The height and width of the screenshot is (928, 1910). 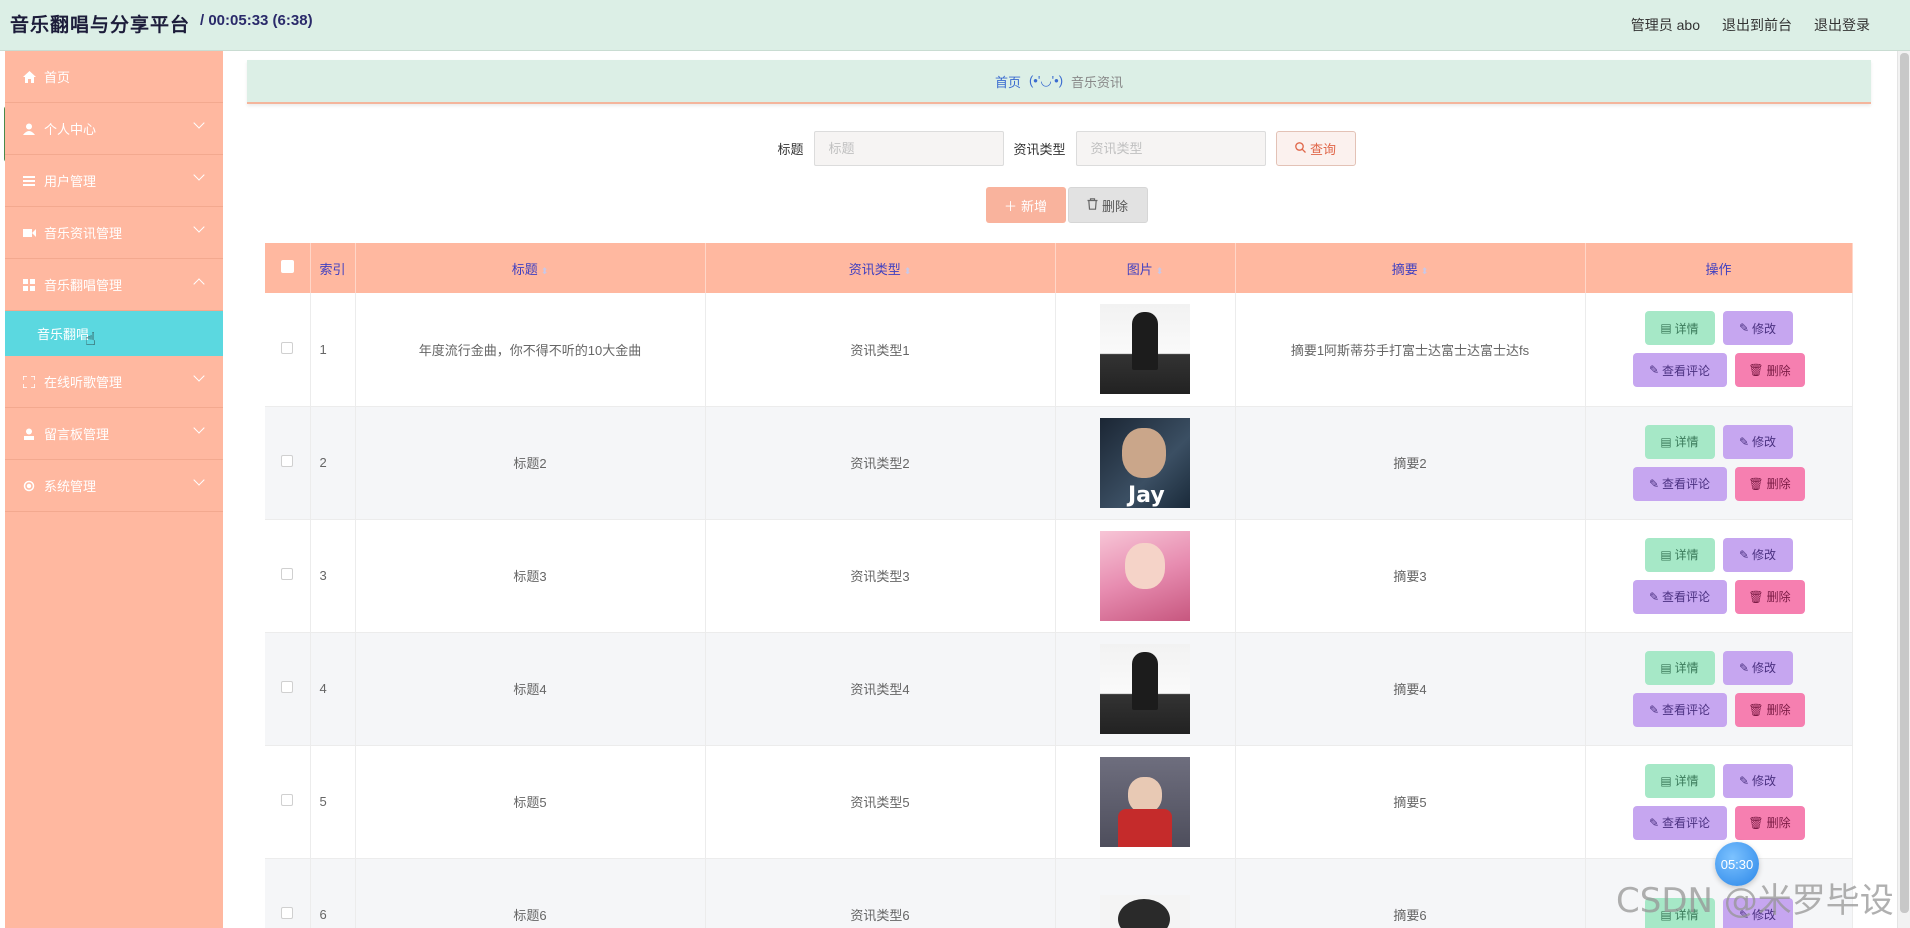 What do you see at coordinates (1410, 689) in the screenshot?
I see `row-summary: 摘要4` at bounding box center [1410, 689].